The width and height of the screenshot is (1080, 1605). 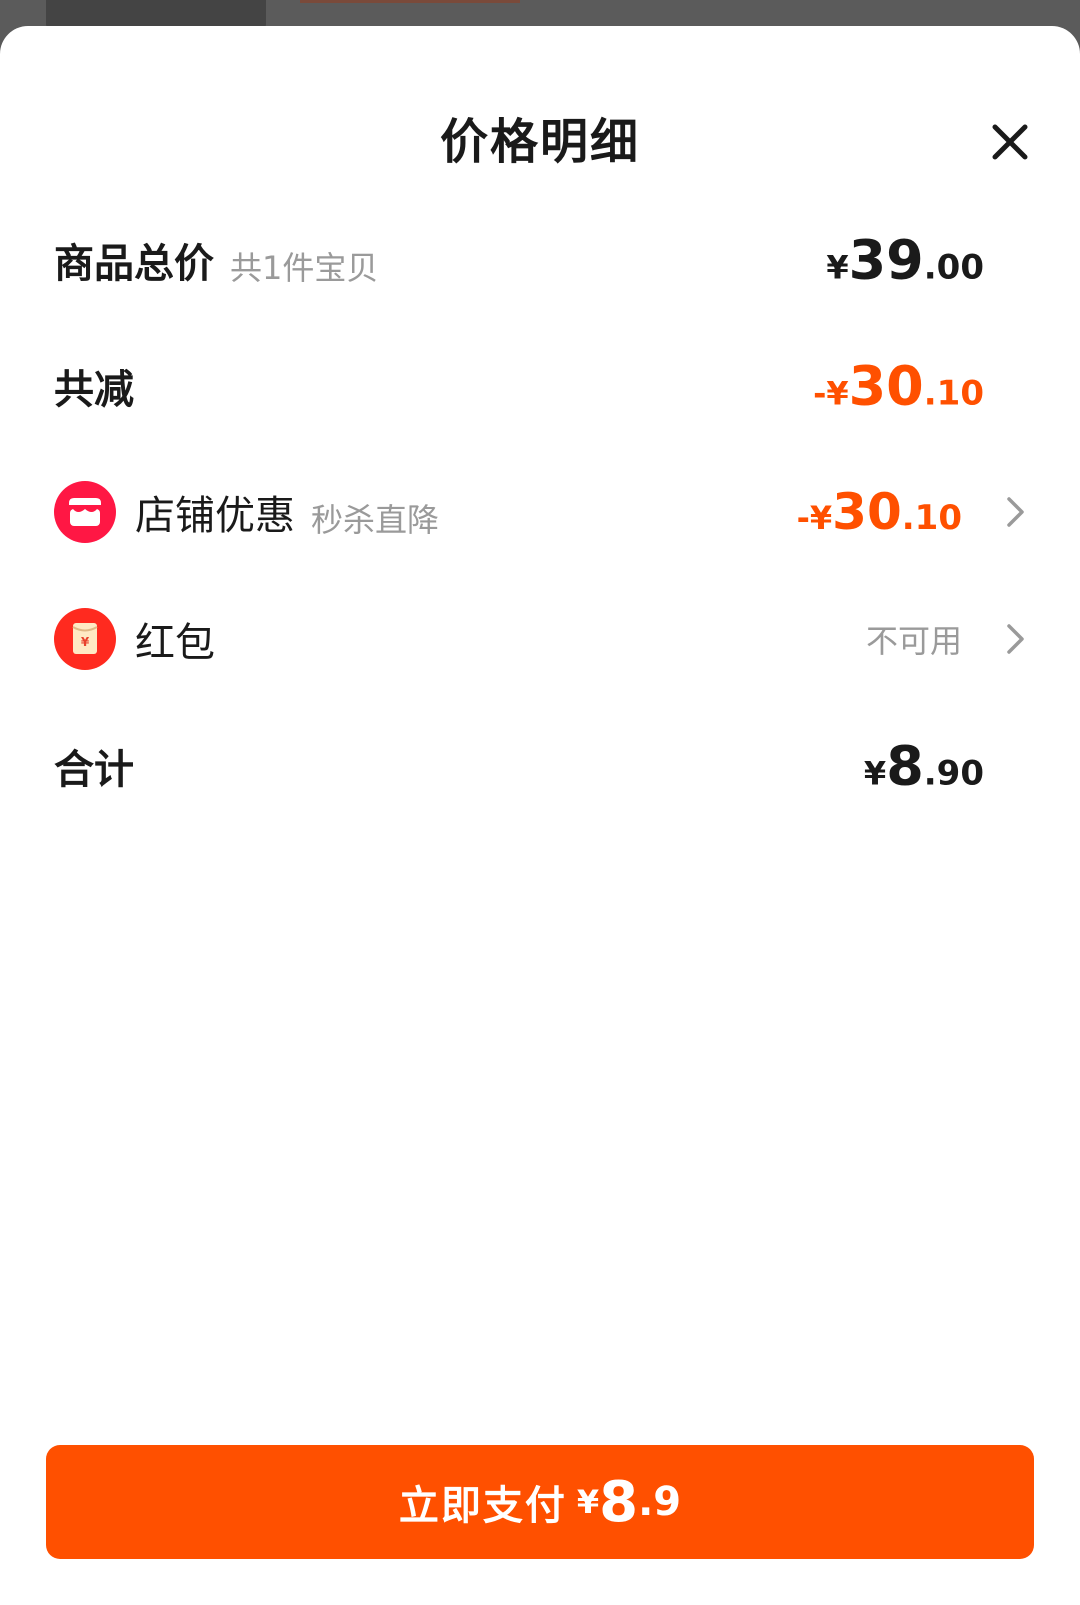 I want to click on pay-amount-decimal: .9, so click(x=660, y=1502).